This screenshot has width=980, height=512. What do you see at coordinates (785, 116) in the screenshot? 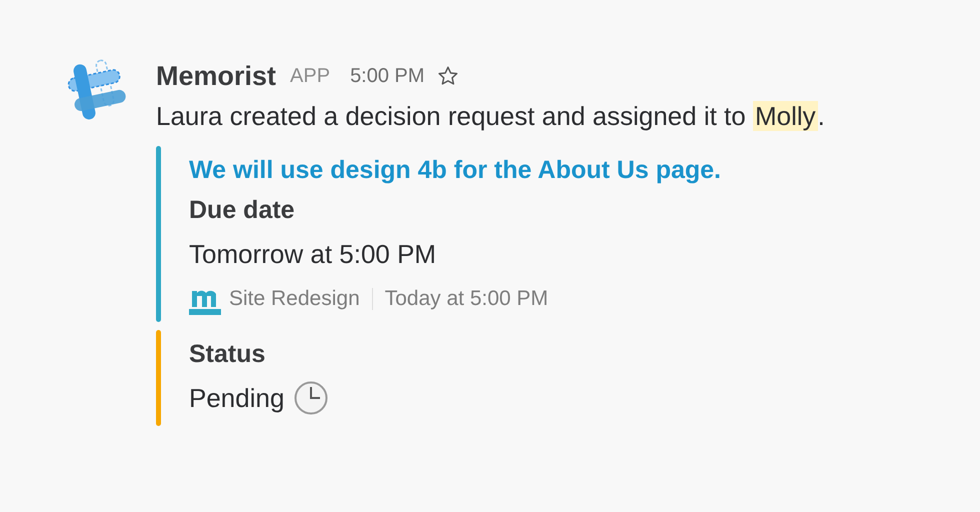
I see `user-mention: Molly` at bounding box center [785, 116].